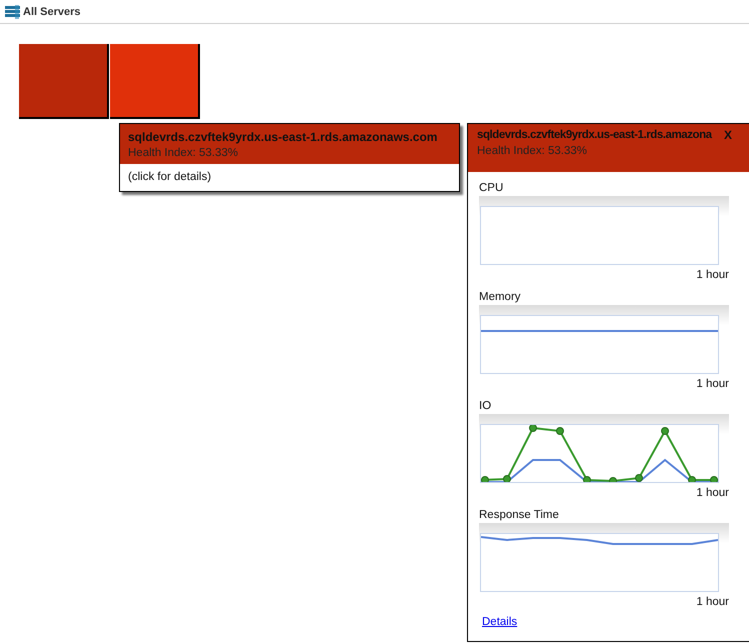 Image resolution: width=749 pixels, height=643 pixels. I want to click on chart-label: Response Time, so click(519, 516).